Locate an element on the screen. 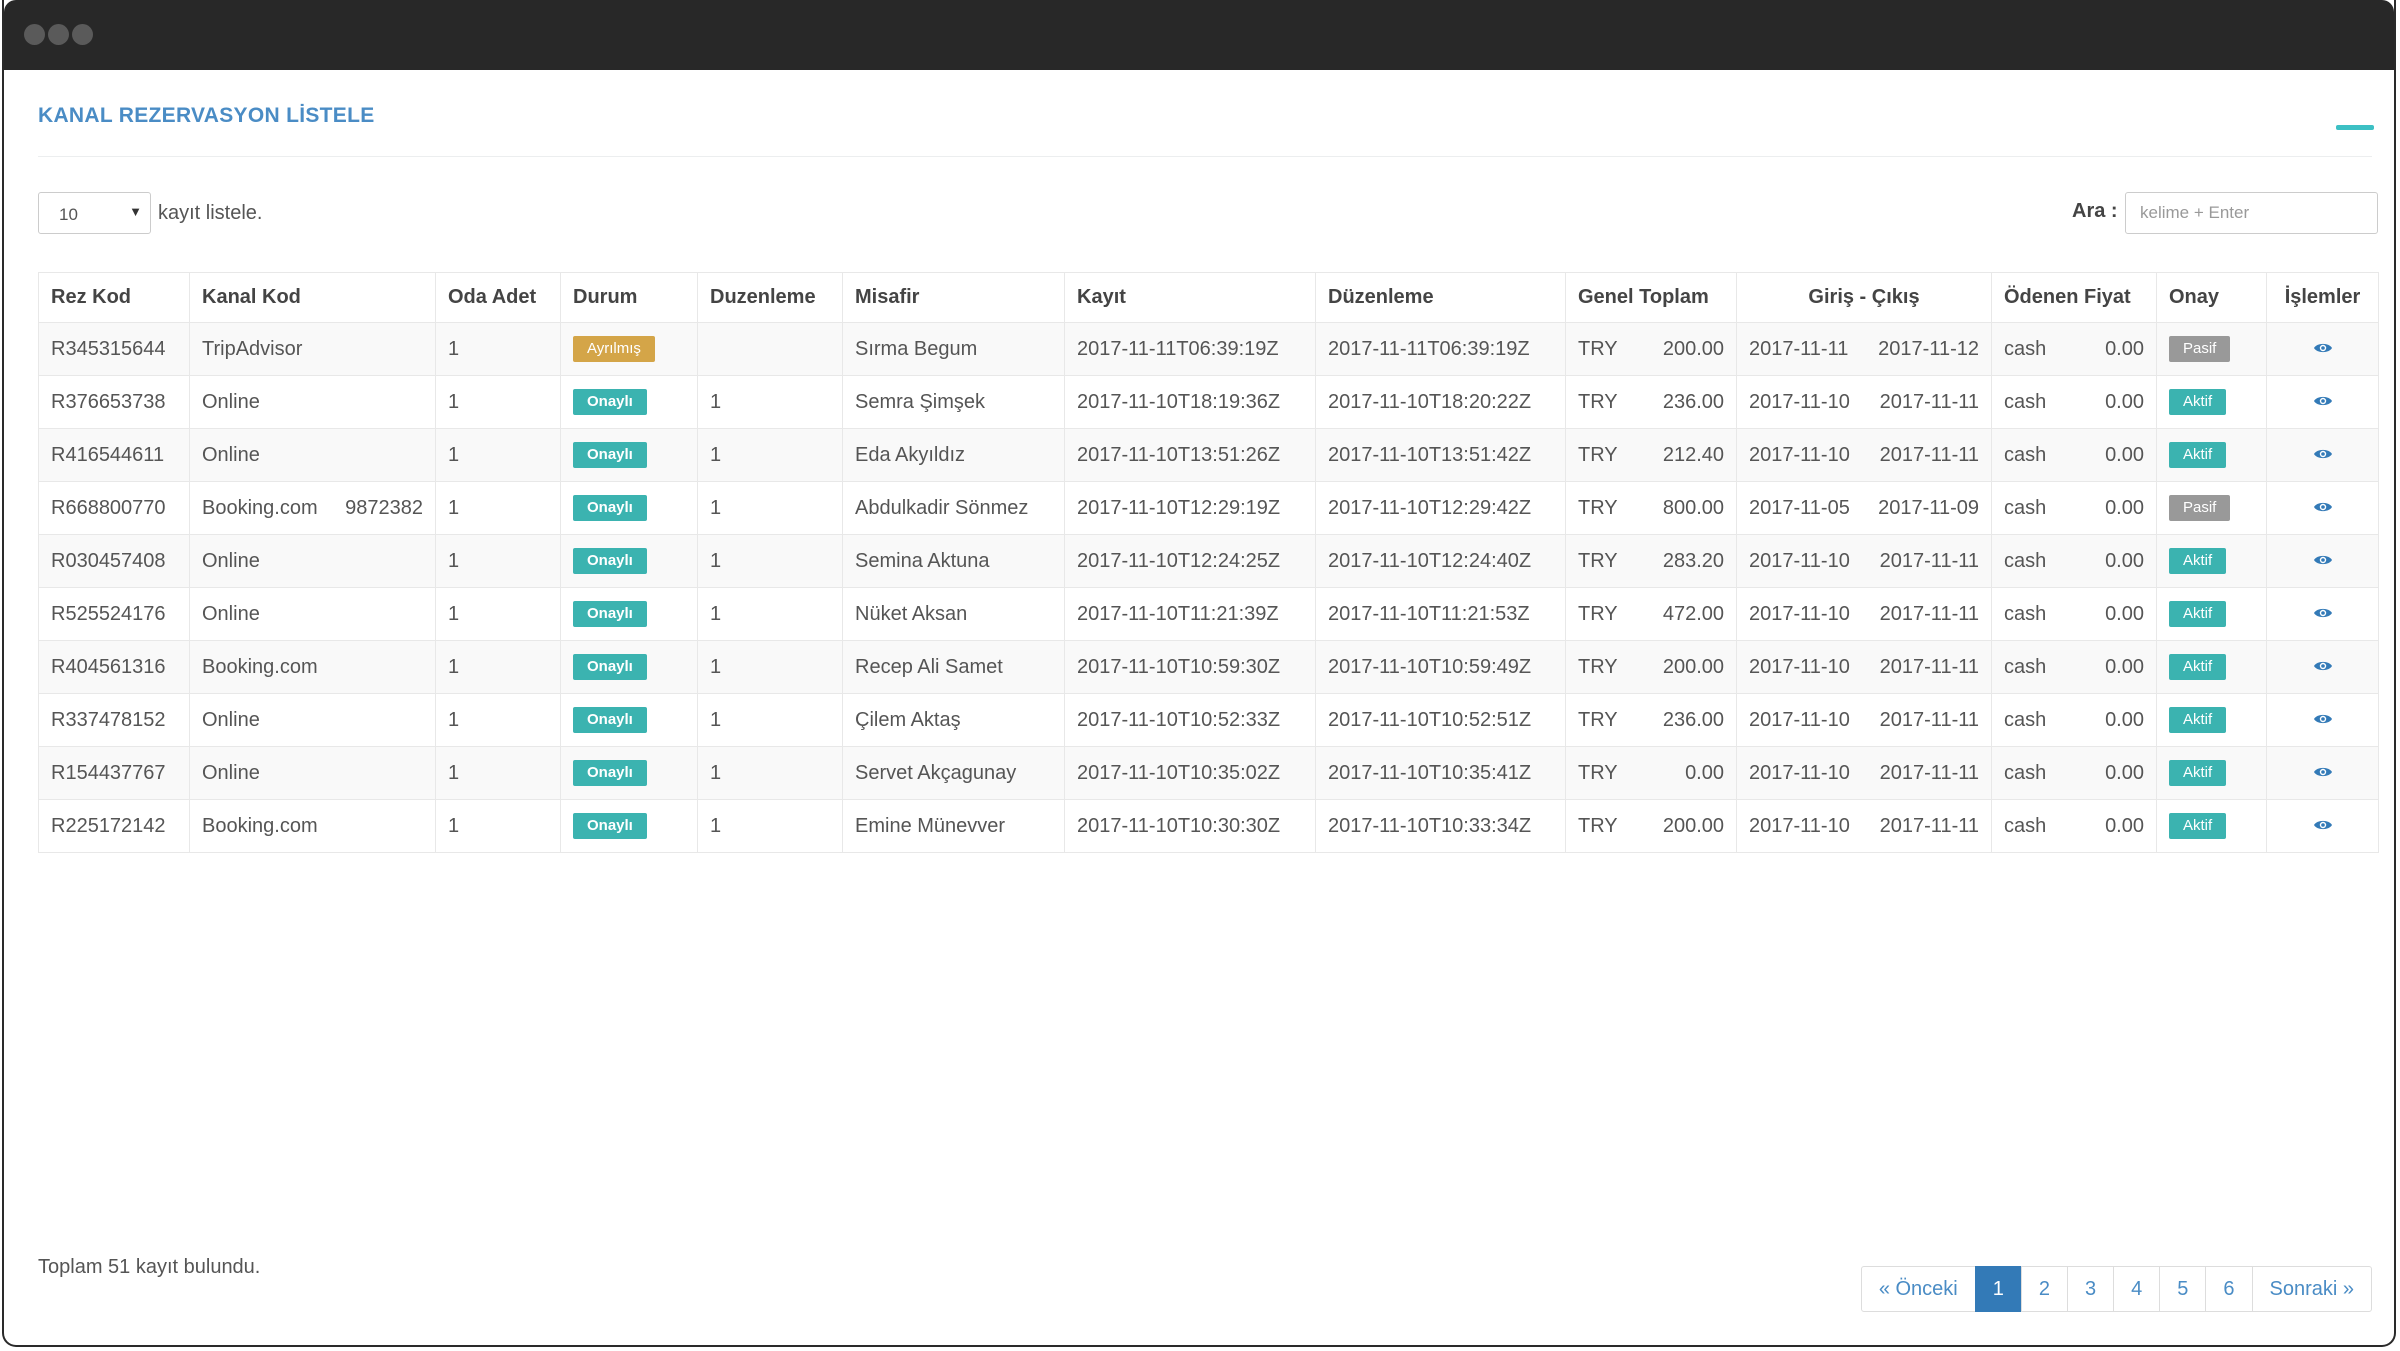 Image resolution: width=2400 pixels, height=1351 pixels. pagination-page-5: 5 is located at coordinates (2183, 1289).